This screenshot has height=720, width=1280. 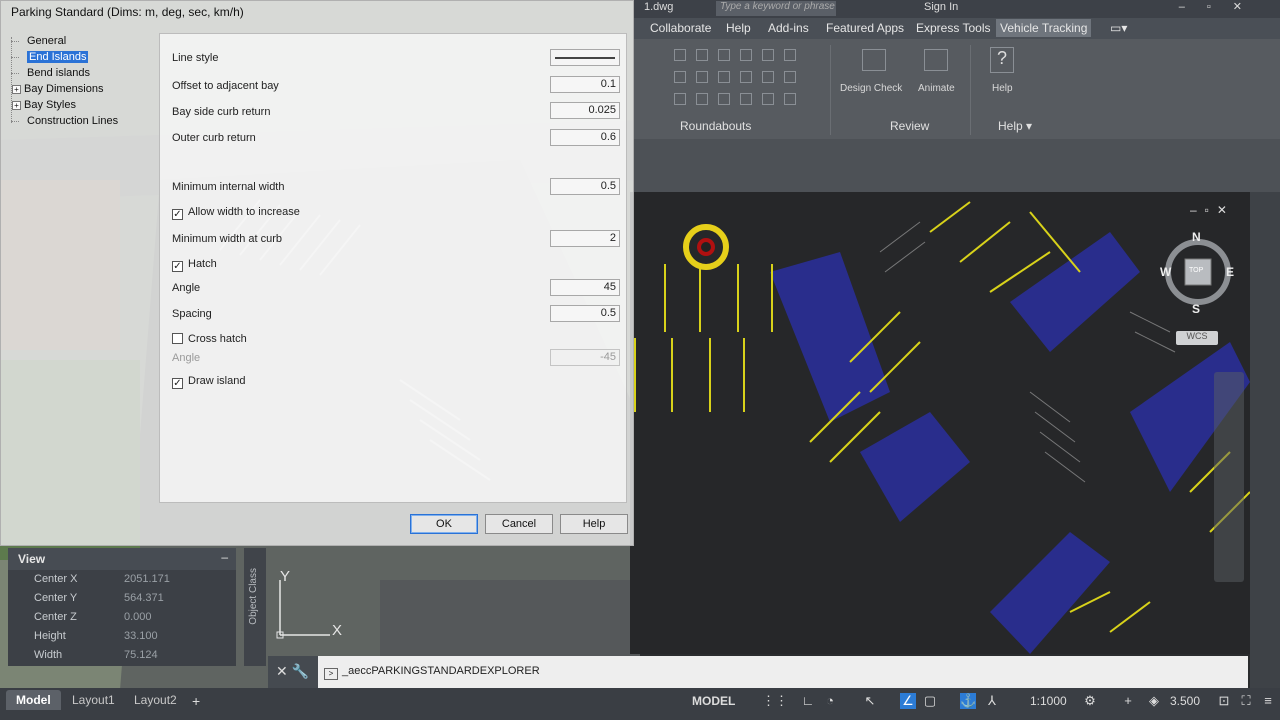 I want to click on sign-in-link: Sign In, so click(x=941, y=7).